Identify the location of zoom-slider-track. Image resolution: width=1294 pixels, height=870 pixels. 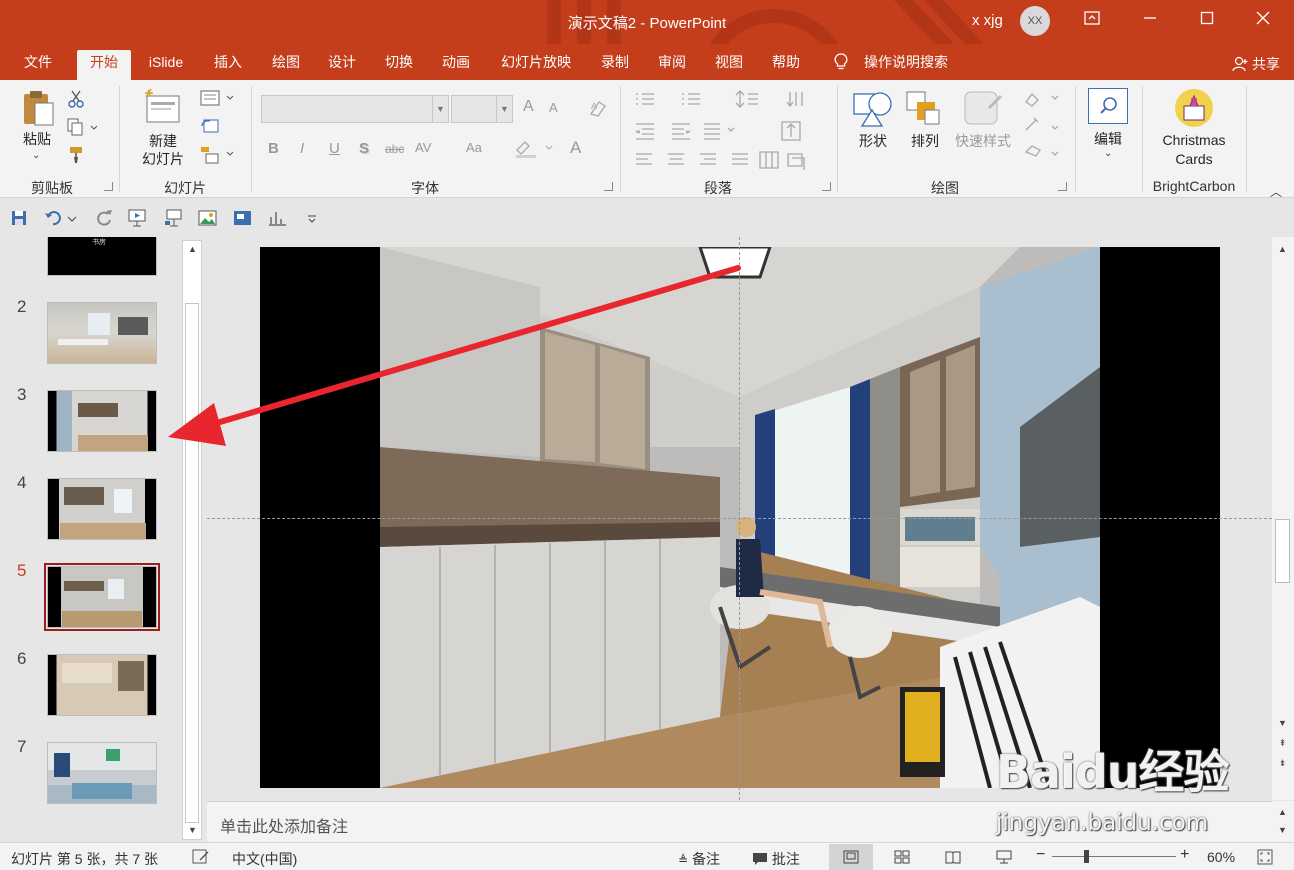
(1114, 856).